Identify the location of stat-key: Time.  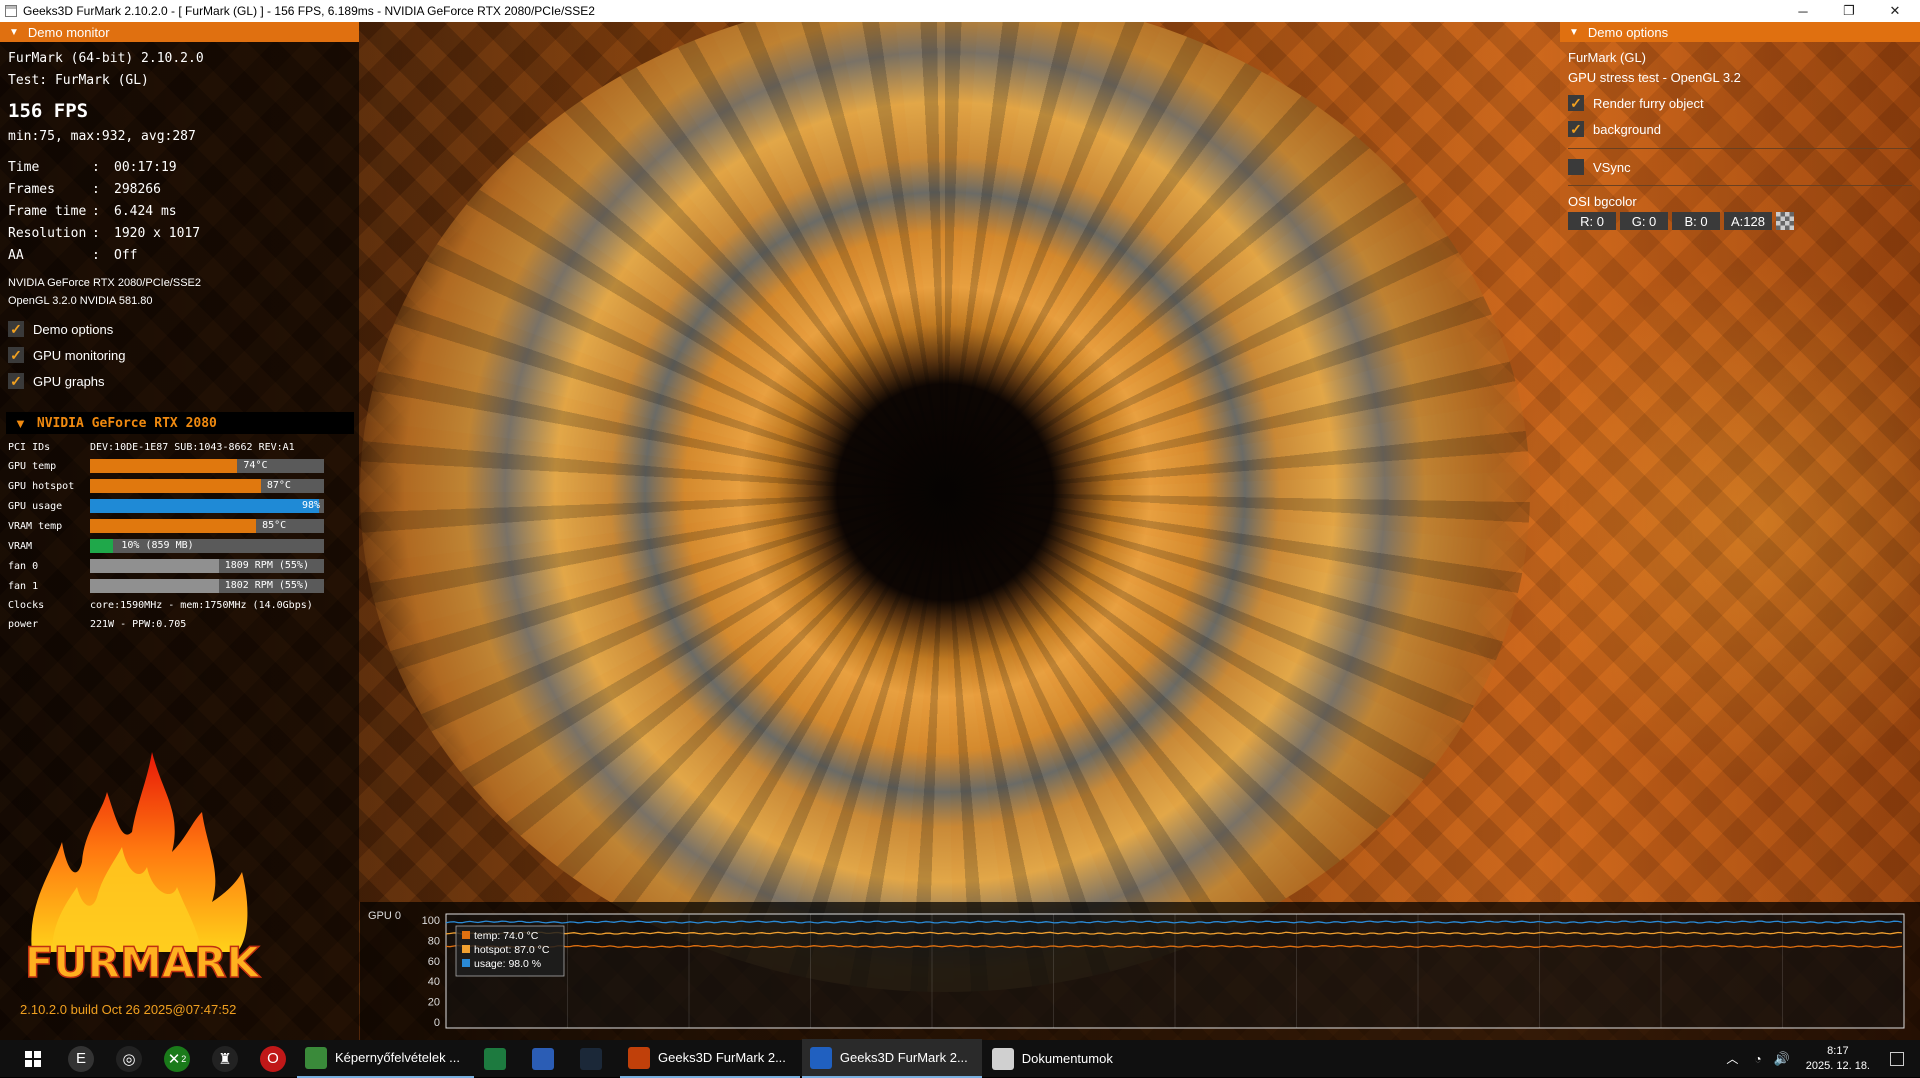
(24, 167).